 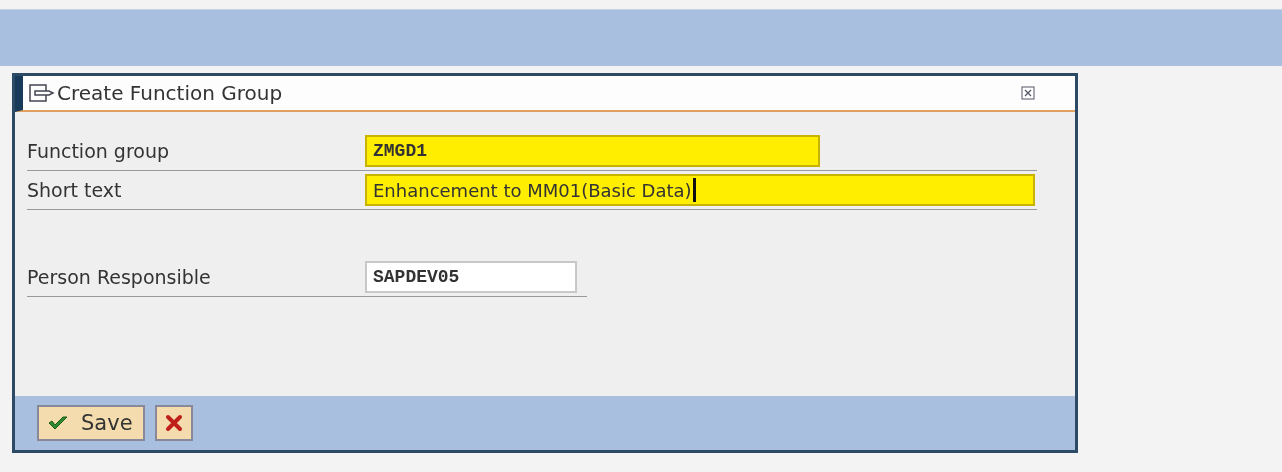 I want to click on field-label: Function group, so click(x=99, y=151).